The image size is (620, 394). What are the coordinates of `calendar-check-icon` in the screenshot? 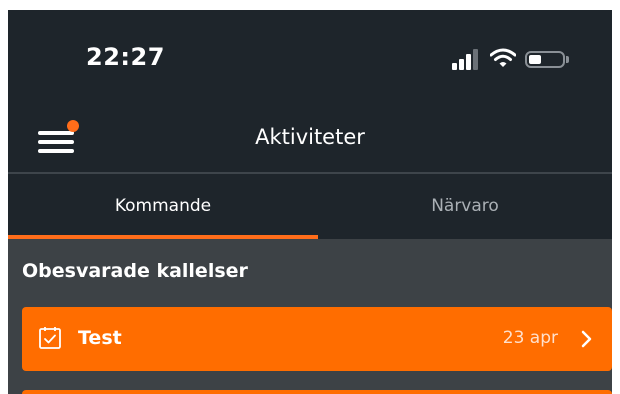 It's located at (50, 338).